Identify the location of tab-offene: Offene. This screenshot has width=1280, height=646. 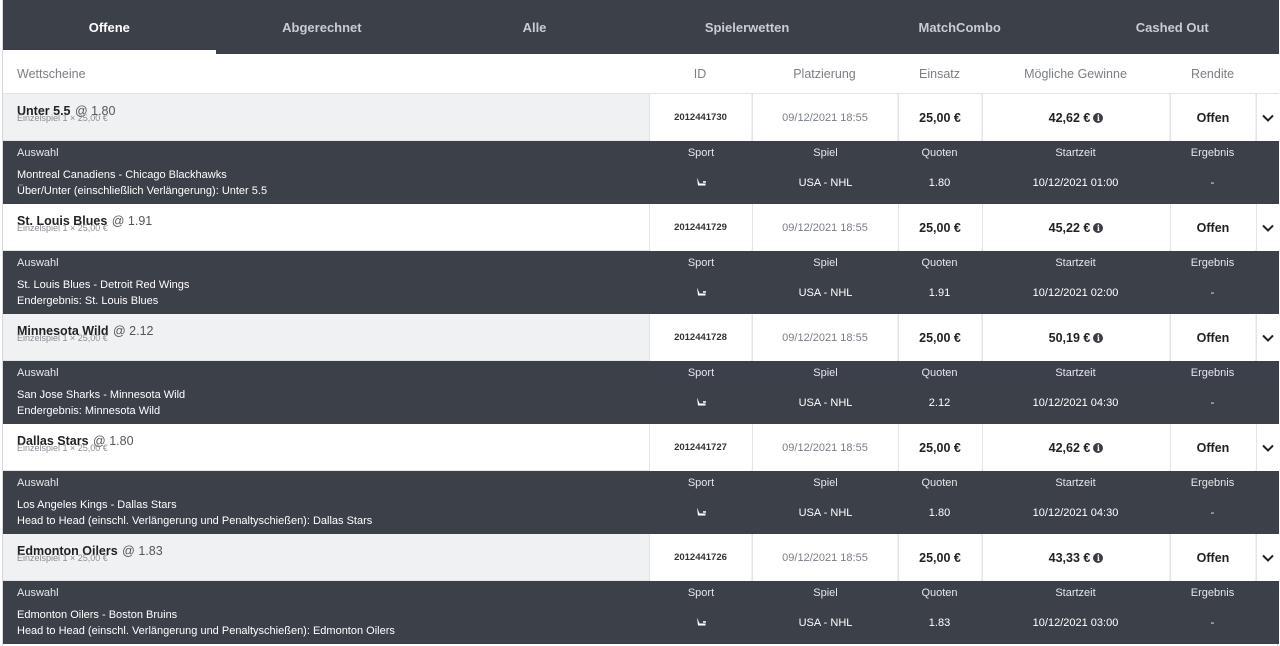
(109, 27).